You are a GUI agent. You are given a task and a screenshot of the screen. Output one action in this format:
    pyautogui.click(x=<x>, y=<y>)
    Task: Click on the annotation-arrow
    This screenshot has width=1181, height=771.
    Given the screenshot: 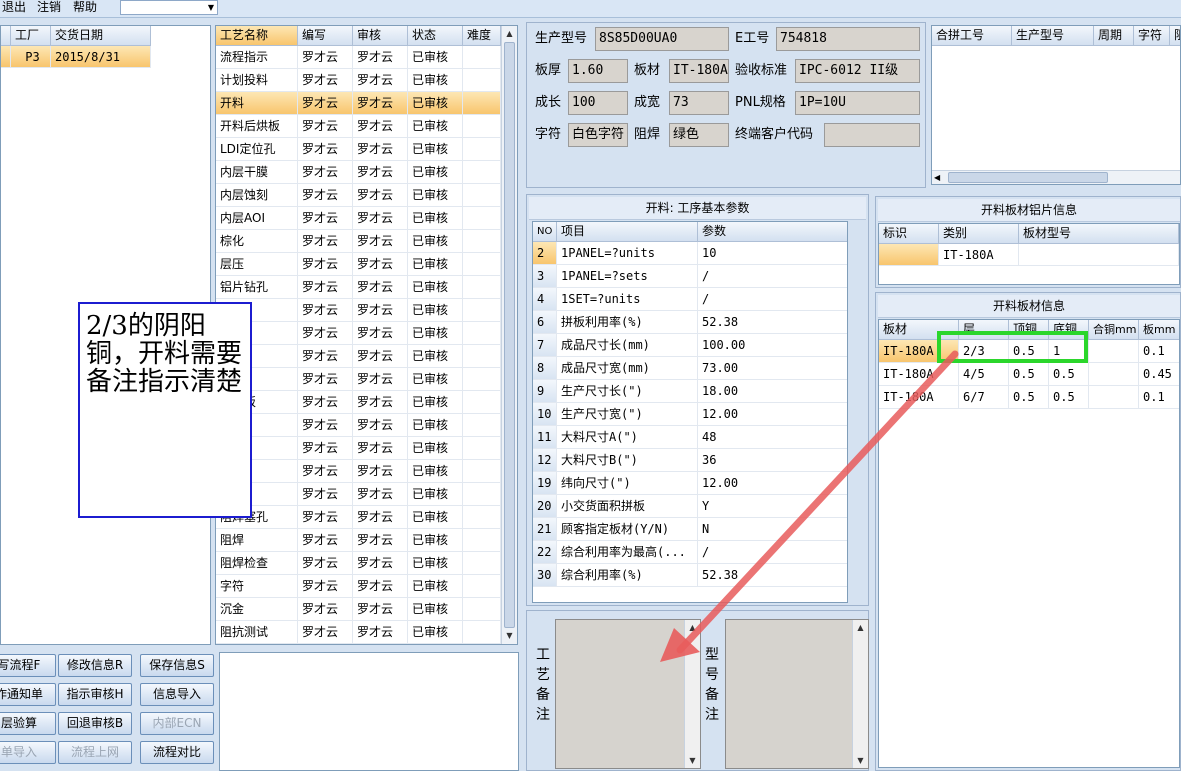 What is the action you would take?
    pyautogui.click(x=809, y=506)
    